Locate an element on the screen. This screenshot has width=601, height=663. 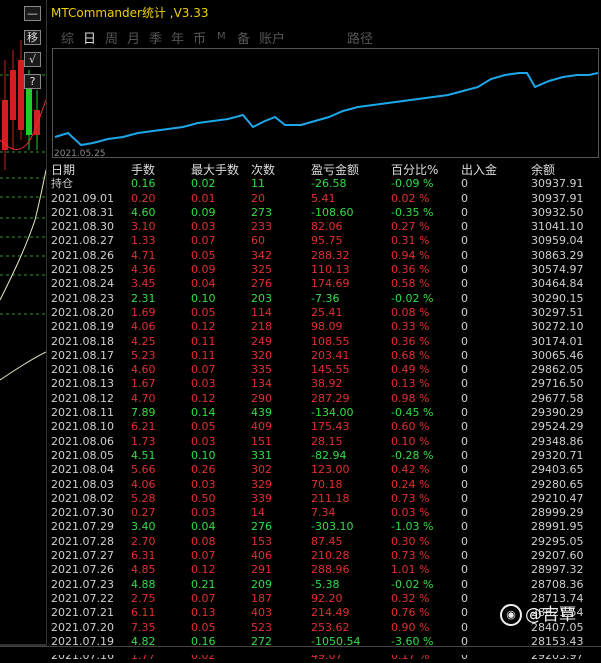
minimize-button: — is located at coordinates (32, 13).